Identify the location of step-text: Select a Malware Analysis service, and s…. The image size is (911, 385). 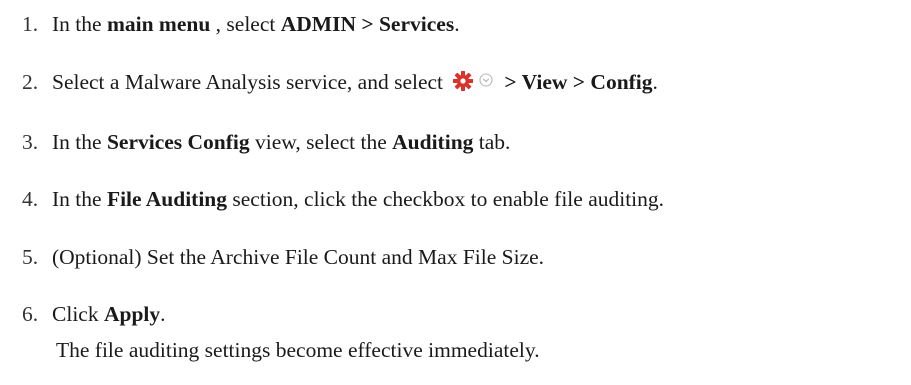
(250, 82).